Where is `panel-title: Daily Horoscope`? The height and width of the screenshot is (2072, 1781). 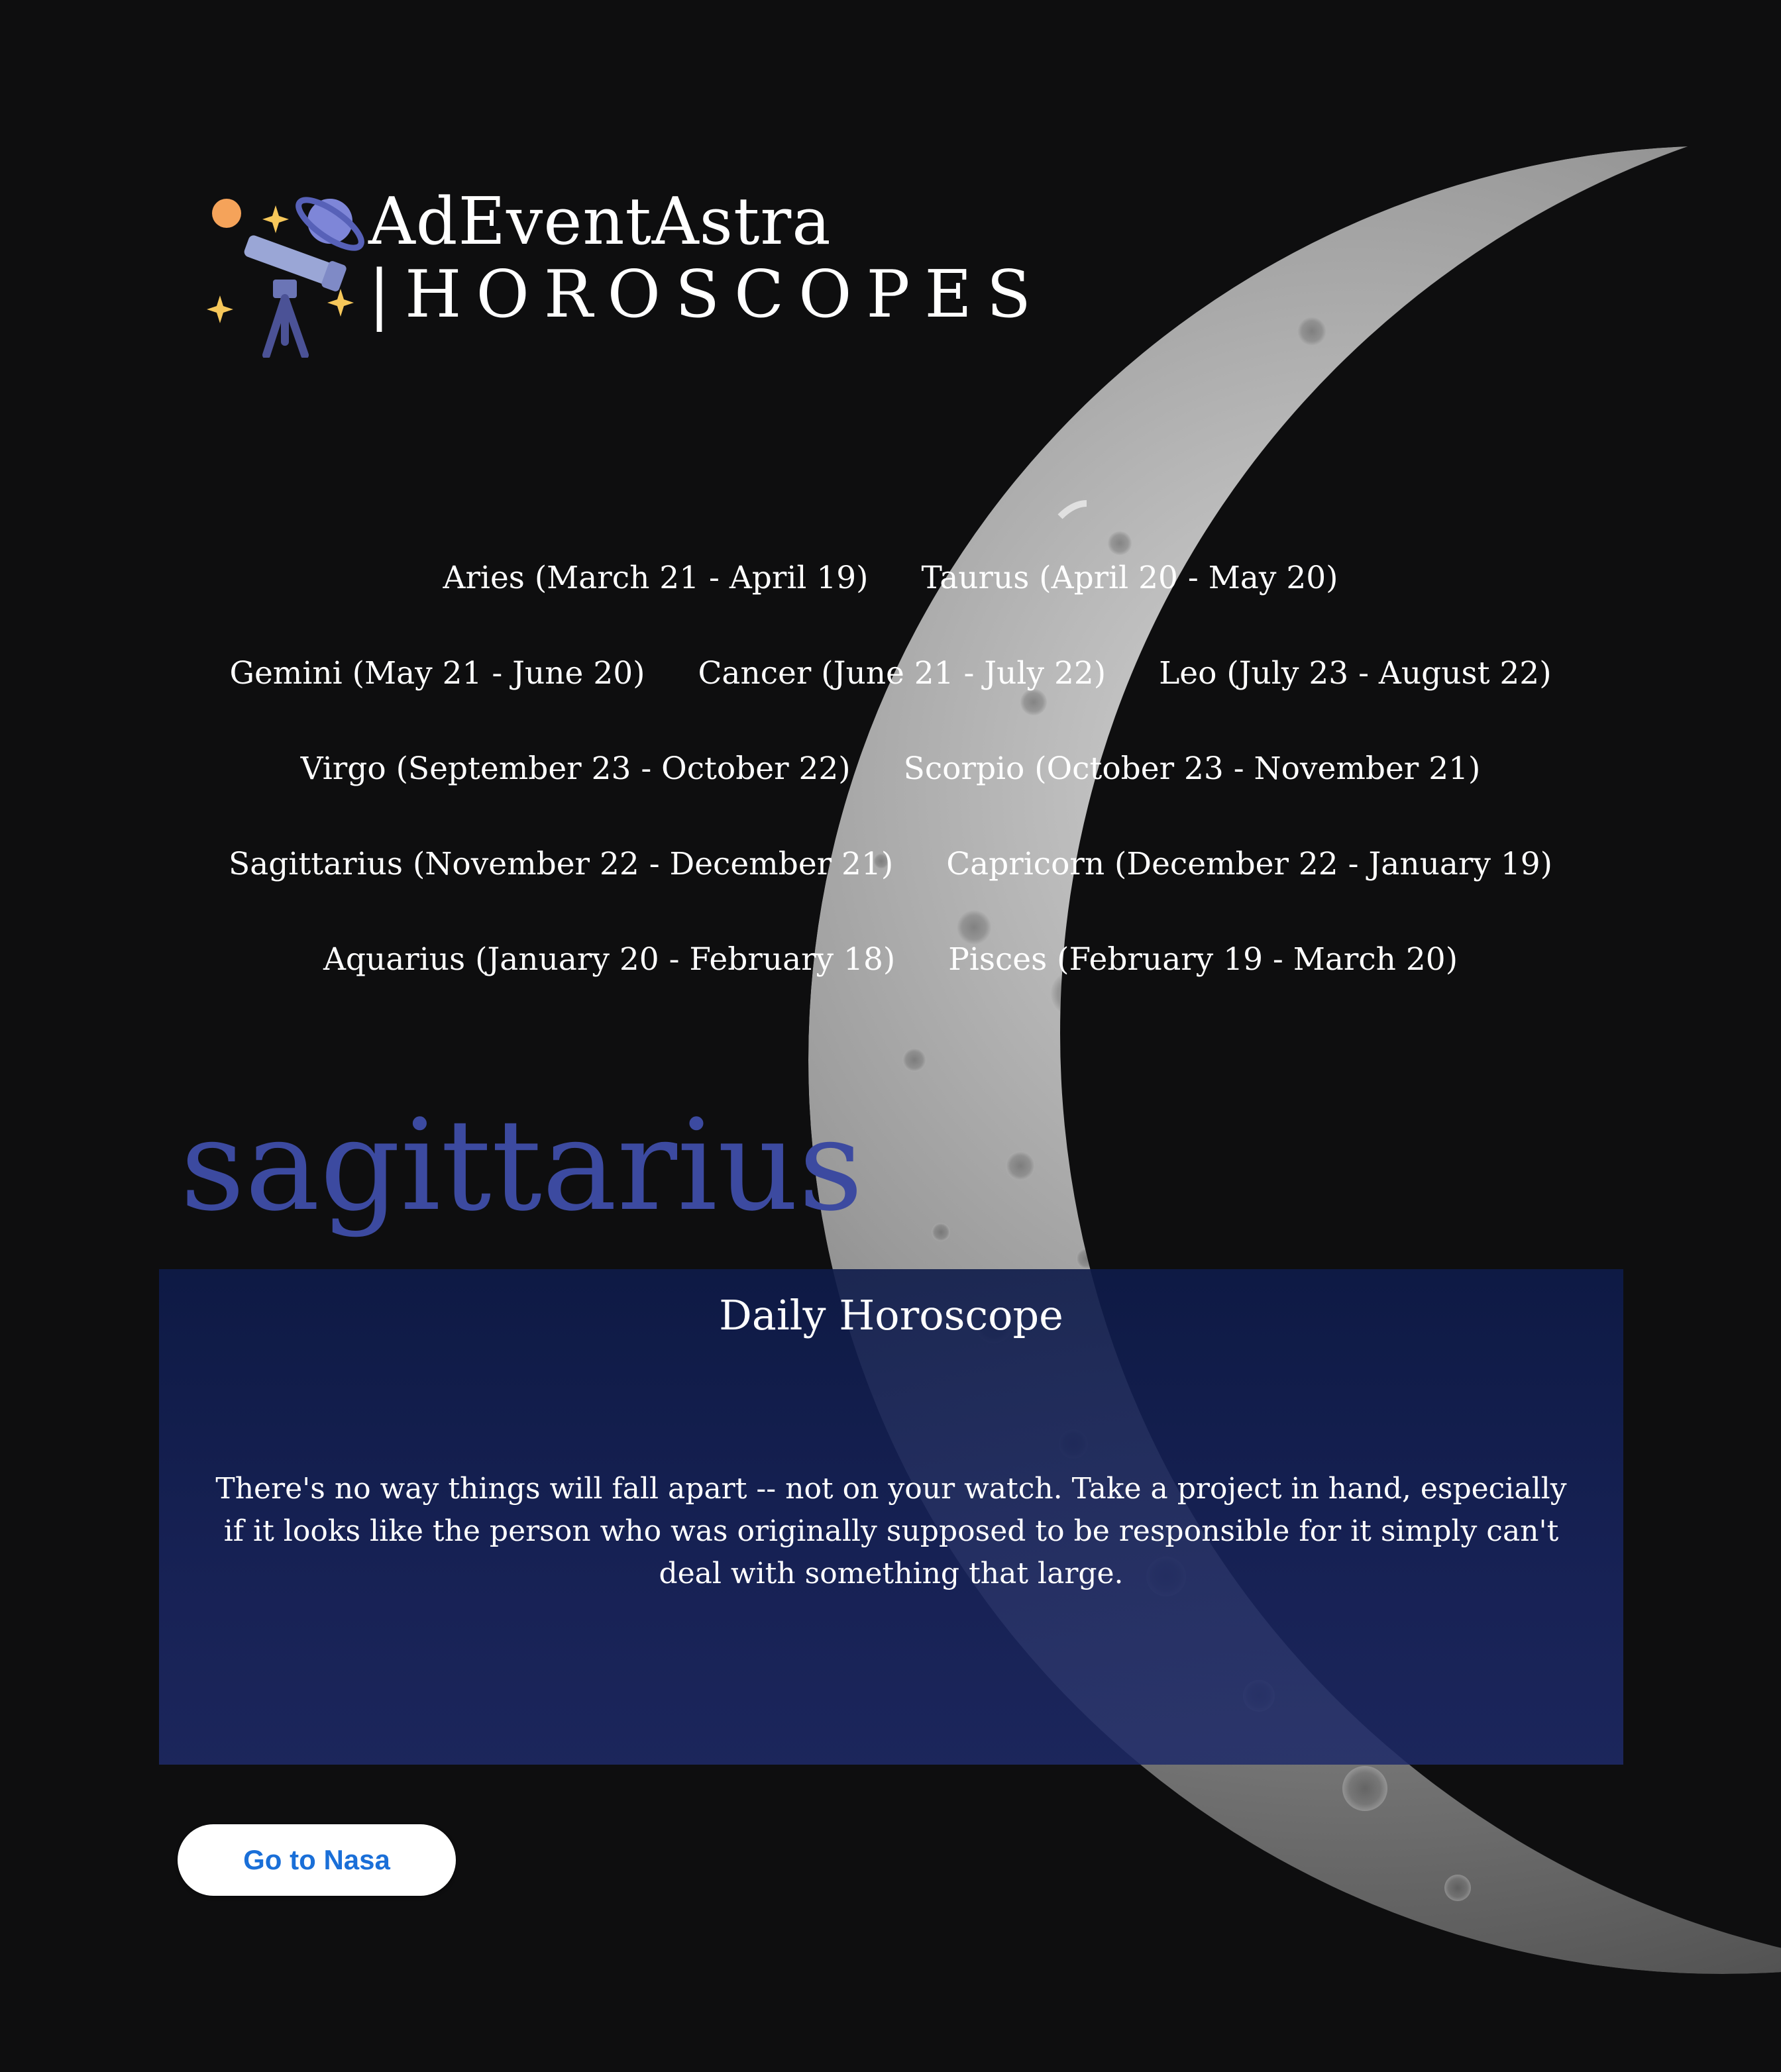
panel-title: Daily Horoscope is located at coordinates (891, 1315).